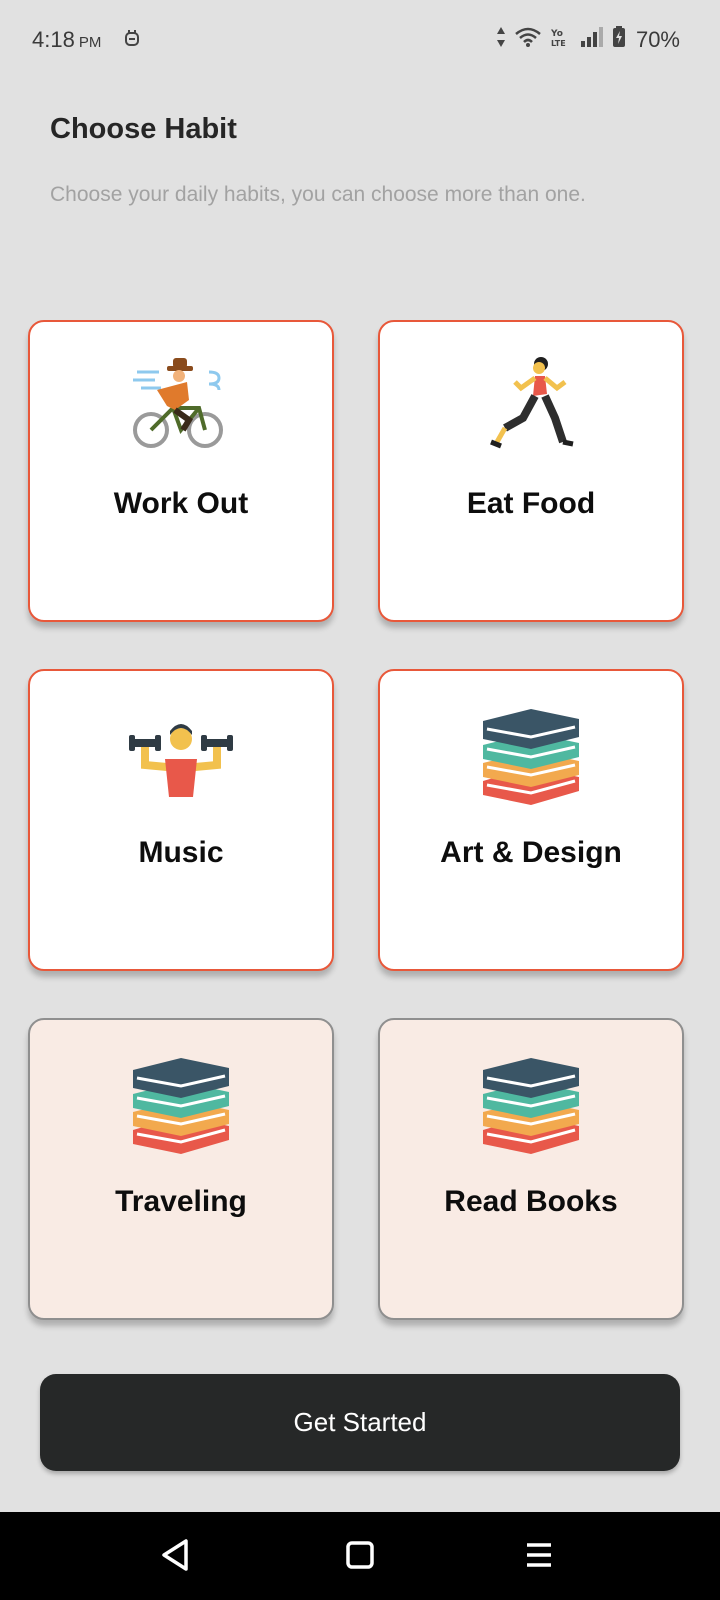 The image size is (720, 1600). What do you see at coordinates (132, 41) in the screenshot?
I see `notification-icon` at bounding box center [132, 41].